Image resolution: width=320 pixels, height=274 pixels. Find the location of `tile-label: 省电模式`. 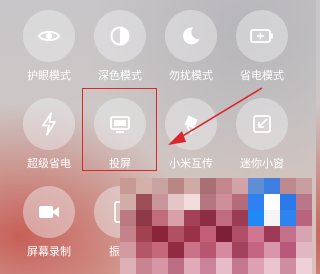

tile-label: 省电模式 is located at coordinates (262, 75).